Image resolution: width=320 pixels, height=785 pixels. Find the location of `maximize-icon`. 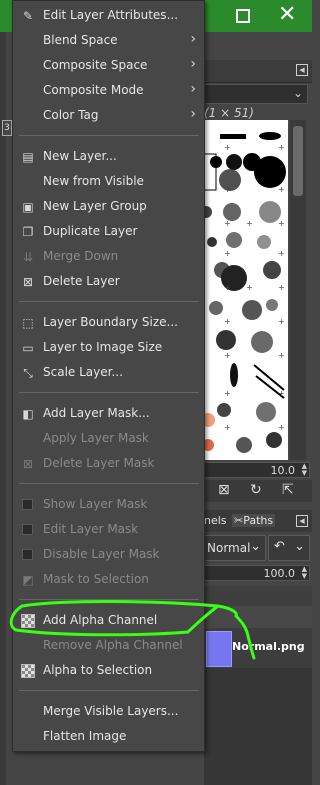

maximize-icon is located at coordinates (243, 16).